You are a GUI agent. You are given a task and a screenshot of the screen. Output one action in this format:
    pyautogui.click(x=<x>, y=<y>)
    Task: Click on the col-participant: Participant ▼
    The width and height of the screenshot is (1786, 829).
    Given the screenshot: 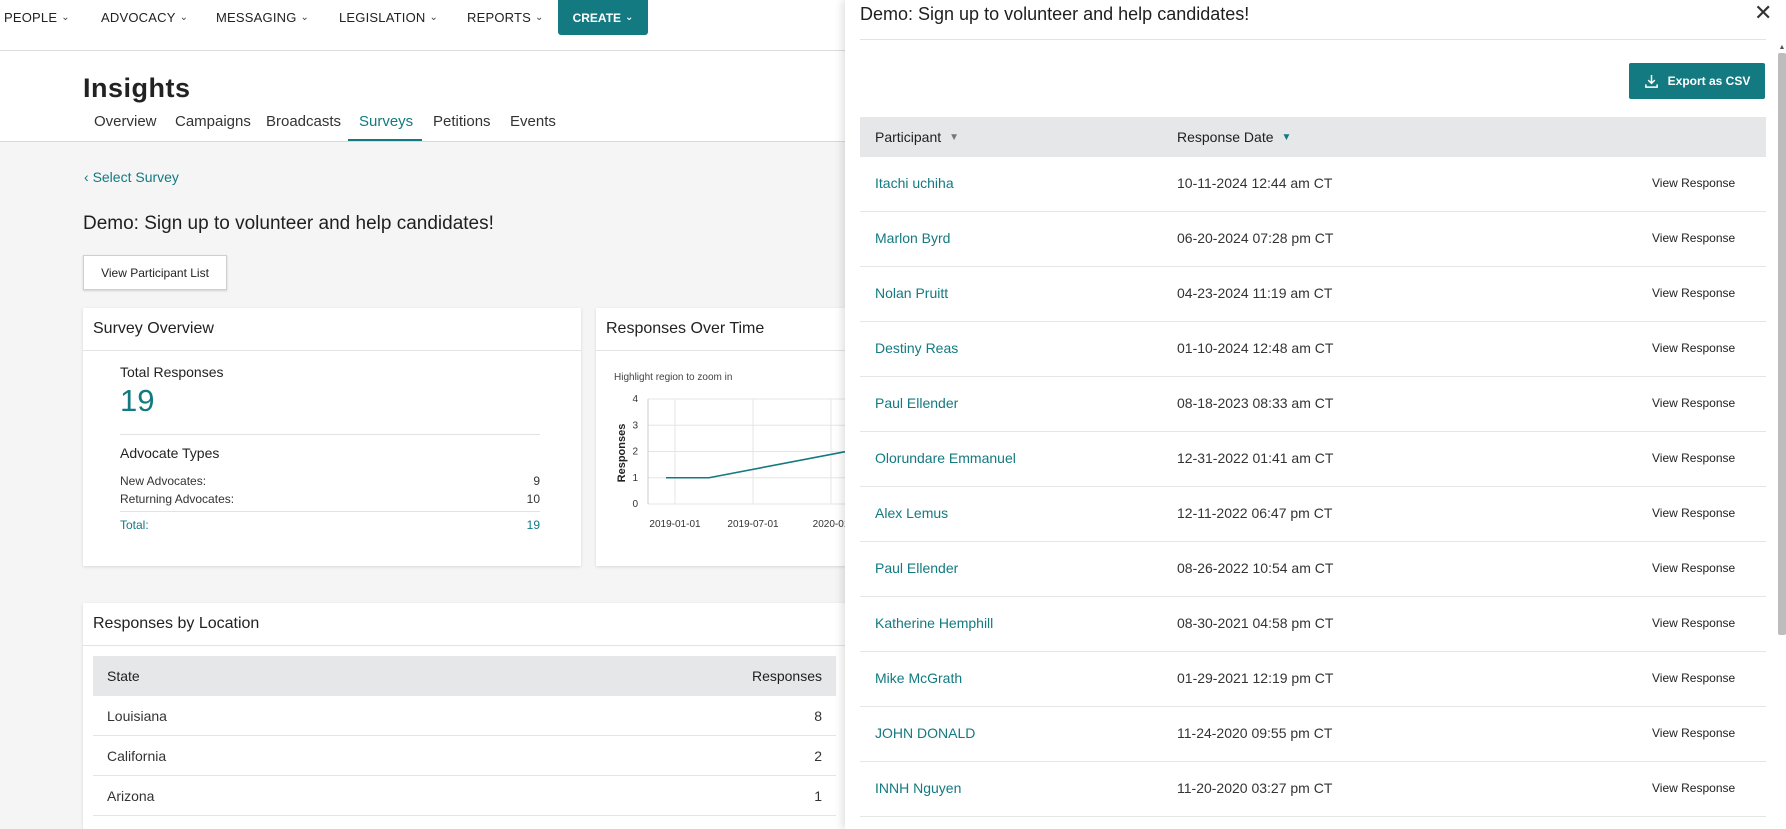 What is the action you would take?
    pyautogui.click(x=917, y=137)
    